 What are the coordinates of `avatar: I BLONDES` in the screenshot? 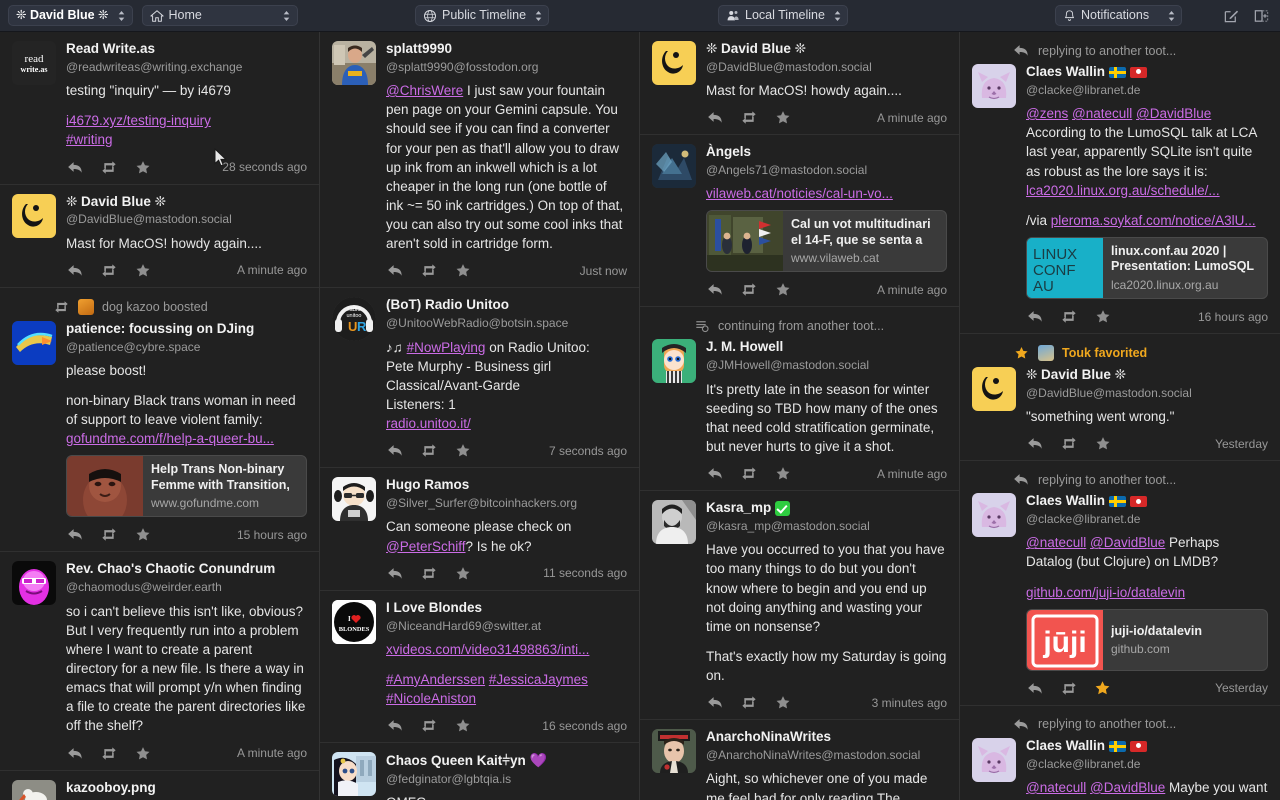 It's located at (354, 621).